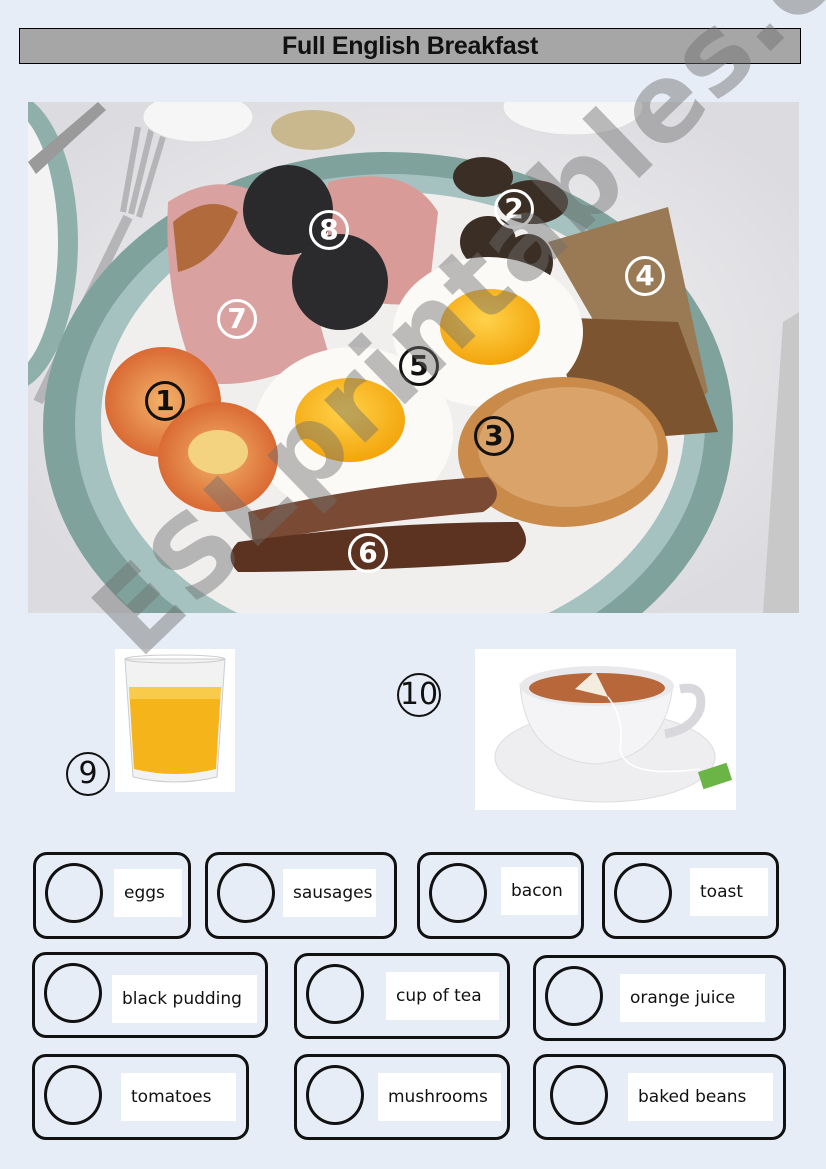  Describe the element at coordinates (494, 436) in the screenshot. I see `marker-3: 3` at that location.